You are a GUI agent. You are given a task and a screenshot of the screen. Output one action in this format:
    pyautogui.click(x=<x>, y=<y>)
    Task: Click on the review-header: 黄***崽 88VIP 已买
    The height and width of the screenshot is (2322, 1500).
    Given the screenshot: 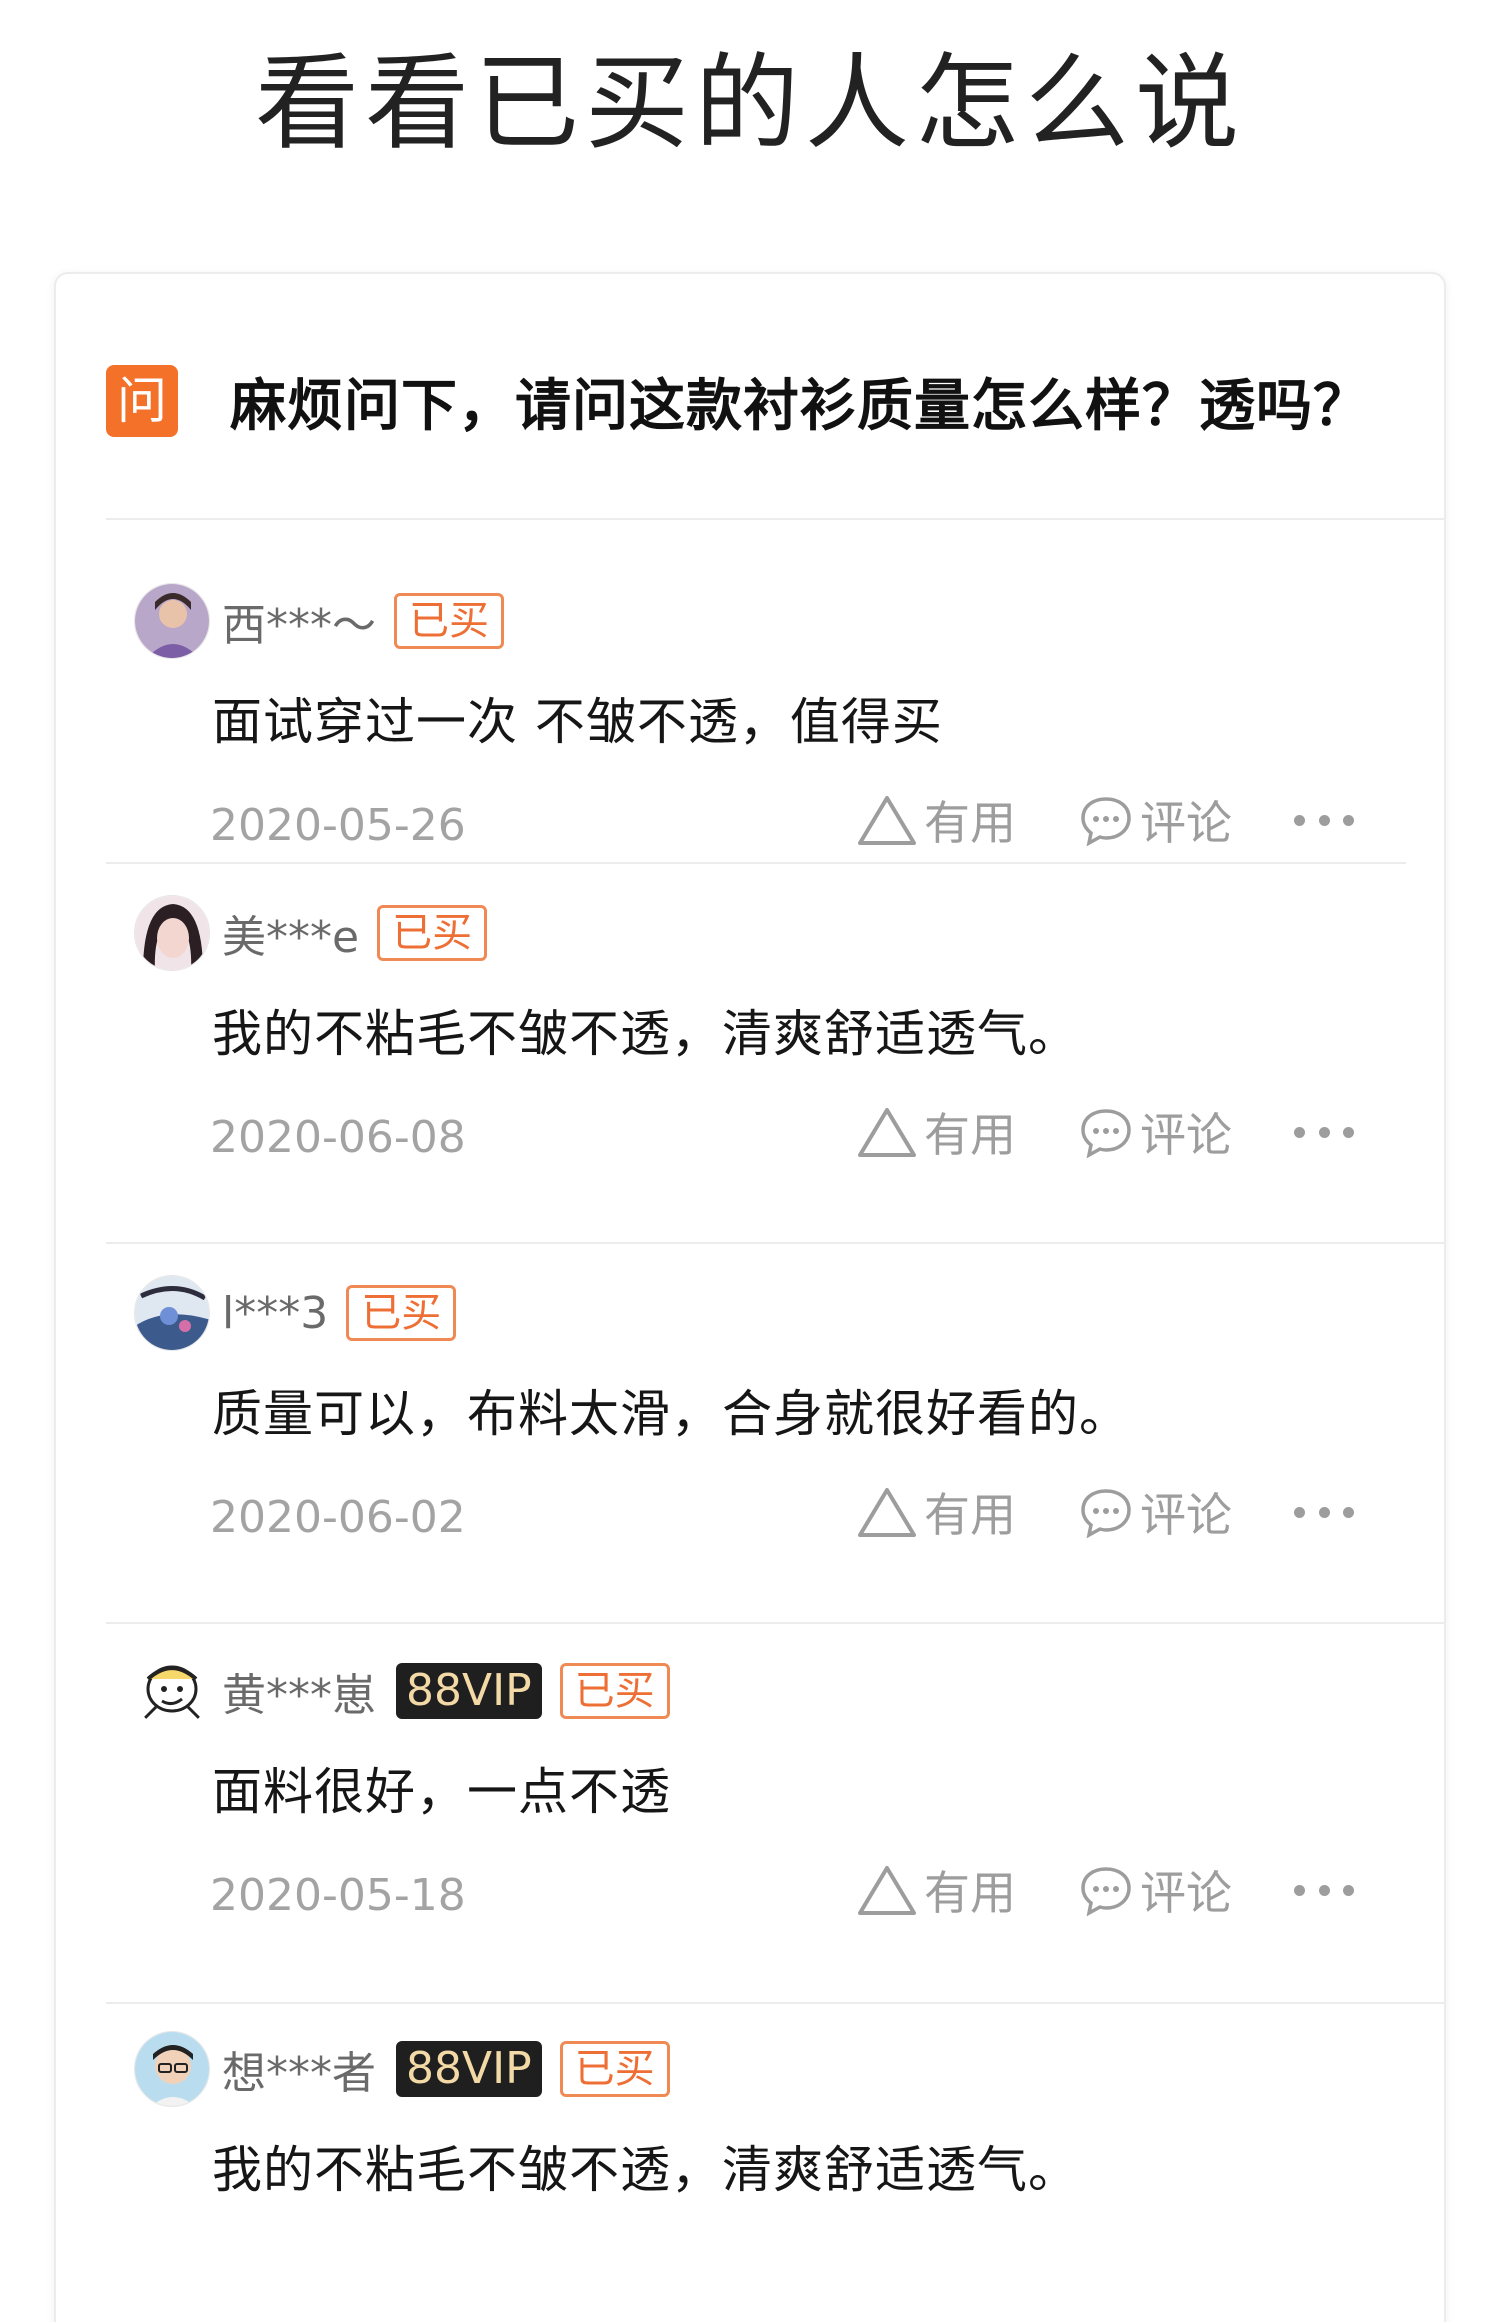 What is the action you would take?
    pyautogui.click(x=402, y=1691)
    